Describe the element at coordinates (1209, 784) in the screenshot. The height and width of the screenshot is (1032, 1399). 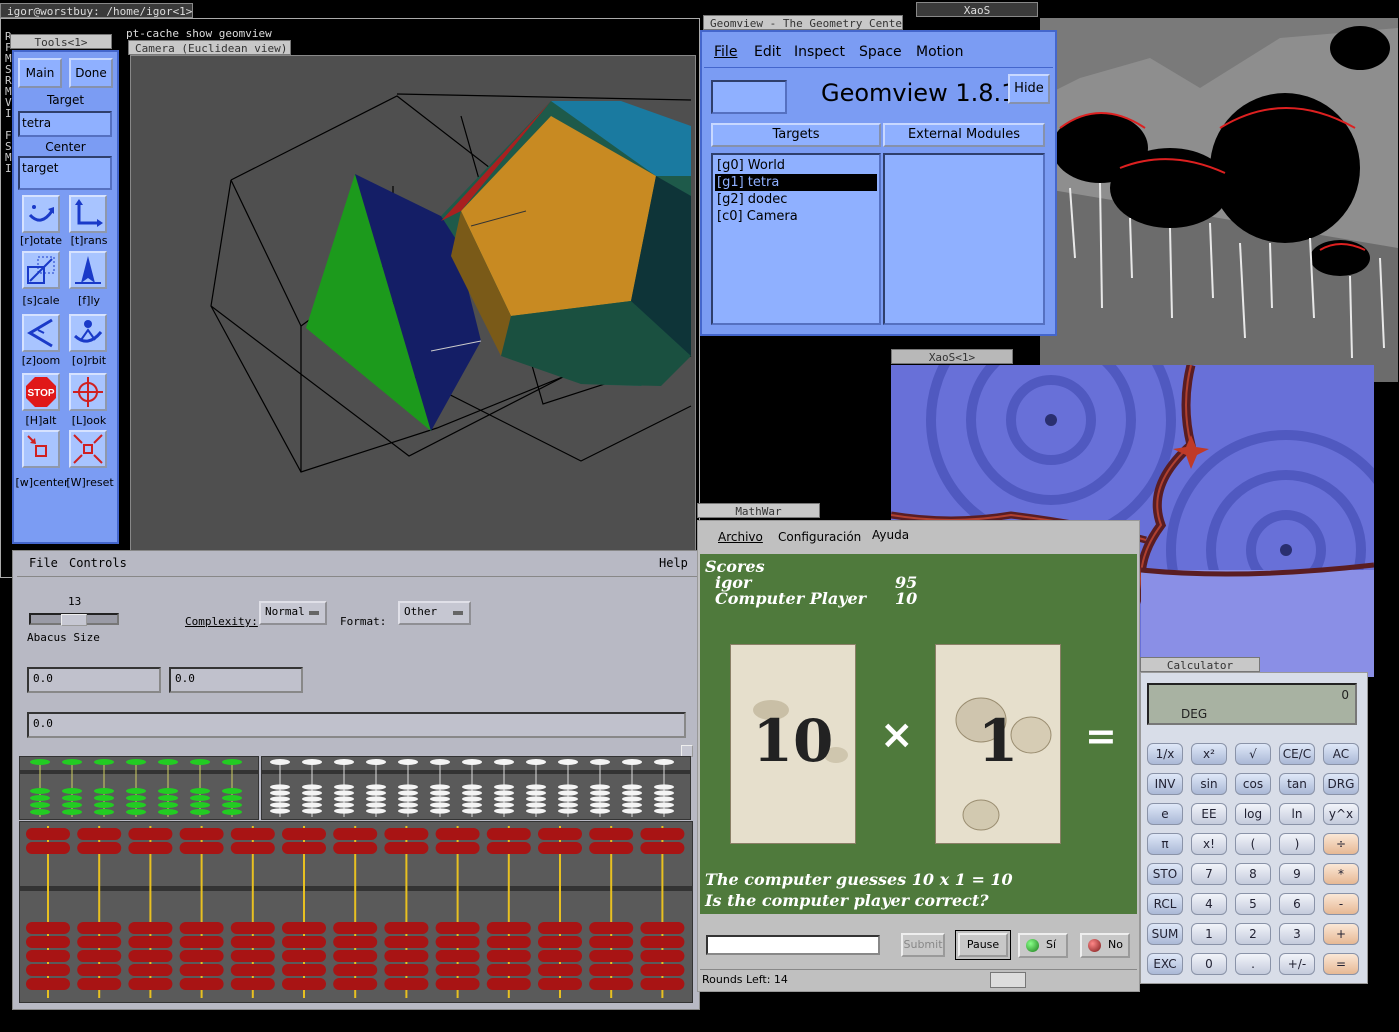
I see `calc-key: sin` at that location.